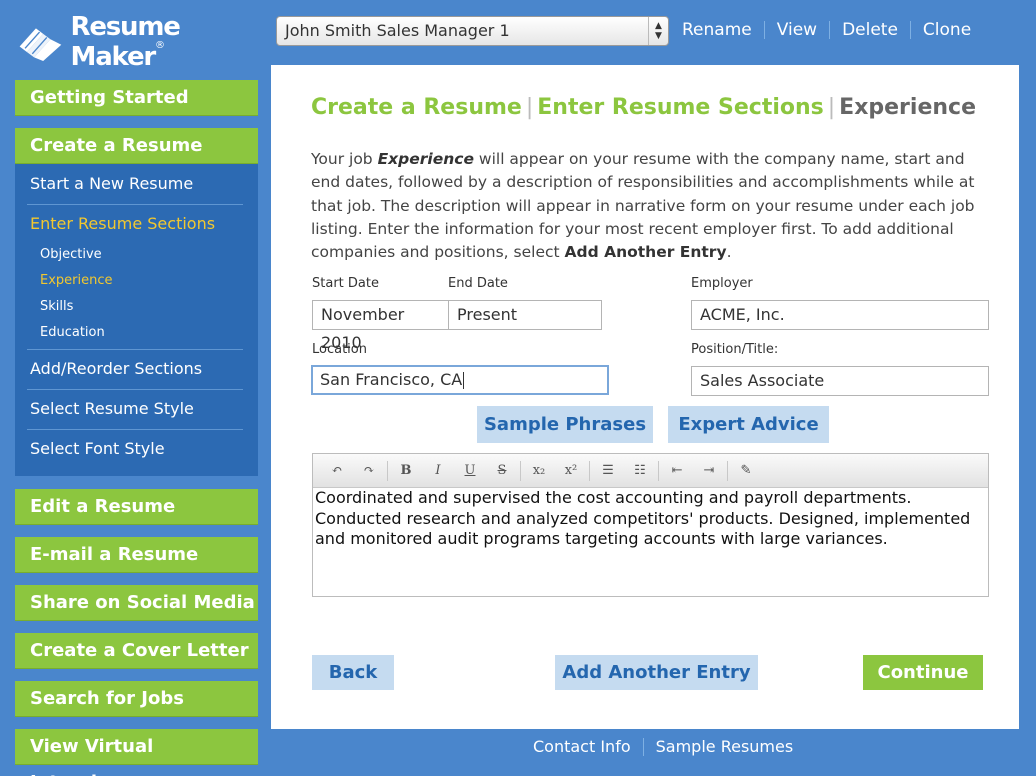  I want to click on nav-add-reorder-sections: Add/Reorder Sections, so click(136, 370).